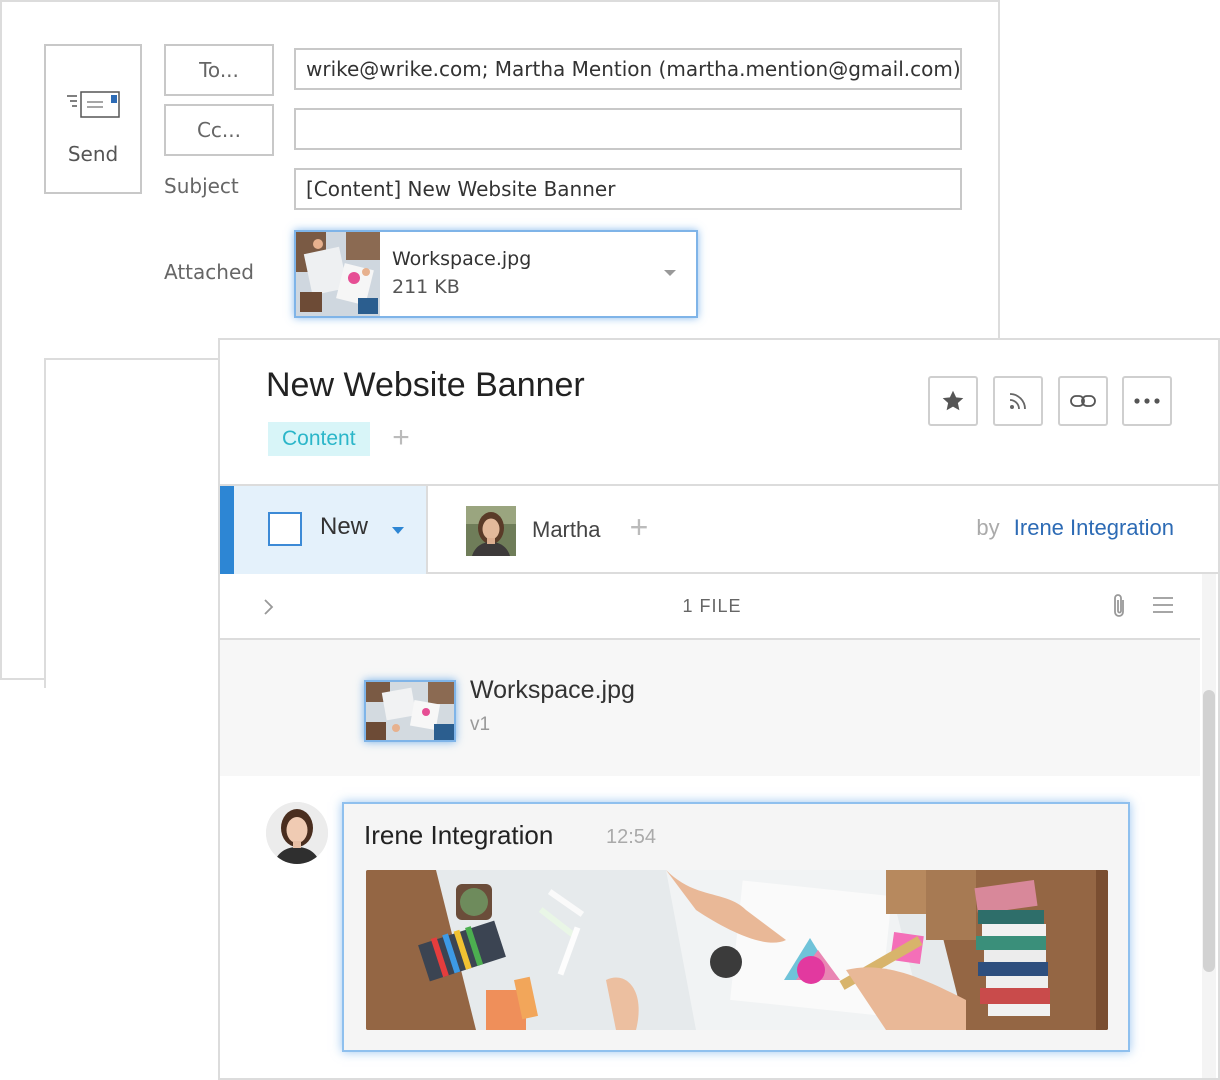 The image size is (1220, 1080). Describe the element at coordinates (401, 439) in the screenshot. I see `add-tag-button: +` at that location.